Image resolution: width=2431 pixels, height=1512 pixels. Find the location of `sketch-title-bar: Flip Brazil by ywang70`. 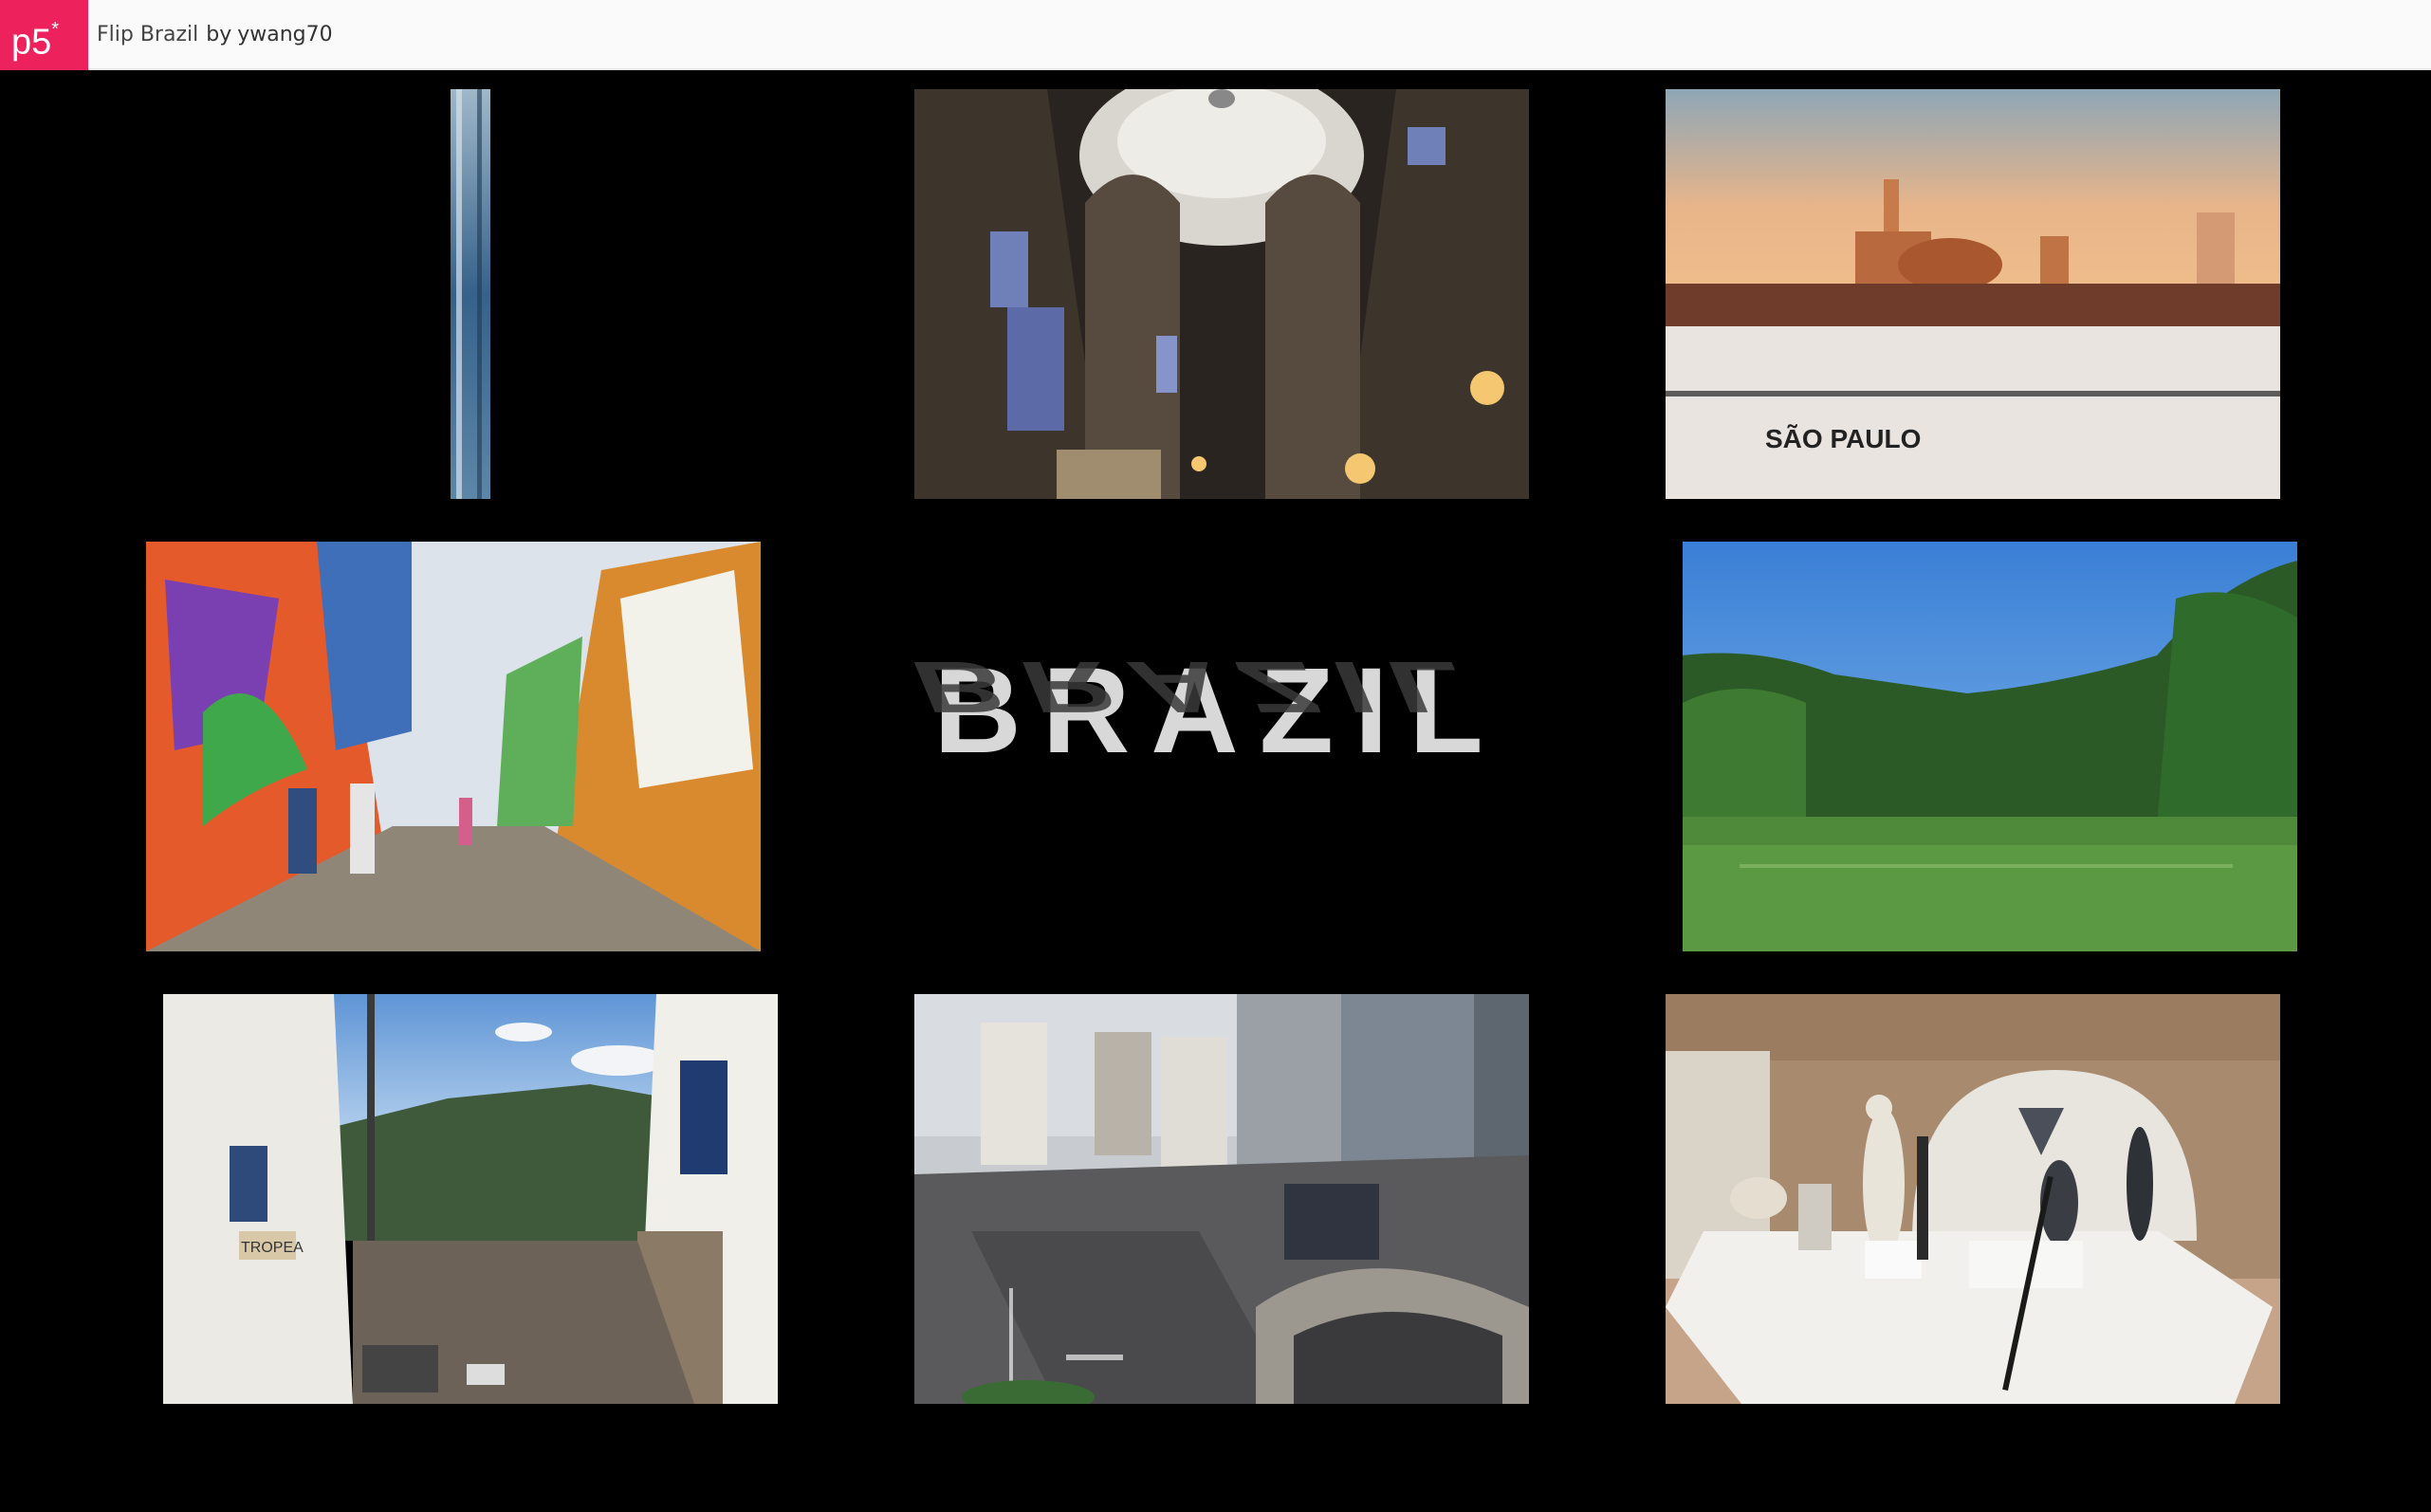

sketch-title-bar: Flip Brazil by ywang70 is located at coordinates (215, 35).